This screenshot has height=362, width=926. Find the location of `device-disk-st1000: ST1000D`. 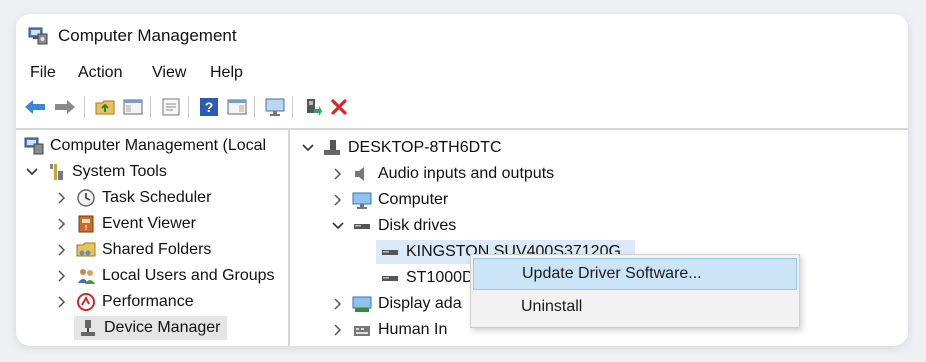

device-disk-st1000: ST1000D is located at coordinates (427, 278).